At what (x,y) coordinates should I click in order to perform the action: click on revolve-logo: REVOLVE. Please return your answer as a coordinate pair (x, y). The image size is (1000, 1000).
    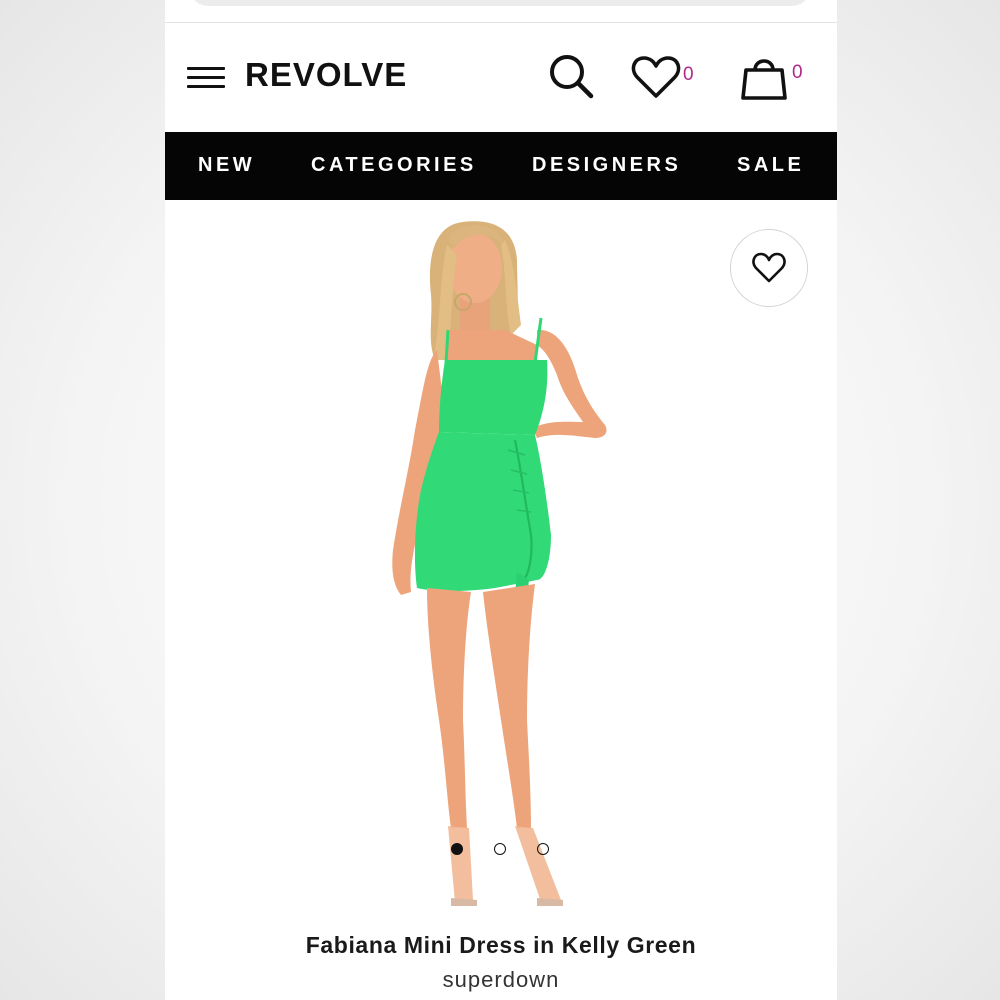
    Looking at the image, I should click on (326, 75).